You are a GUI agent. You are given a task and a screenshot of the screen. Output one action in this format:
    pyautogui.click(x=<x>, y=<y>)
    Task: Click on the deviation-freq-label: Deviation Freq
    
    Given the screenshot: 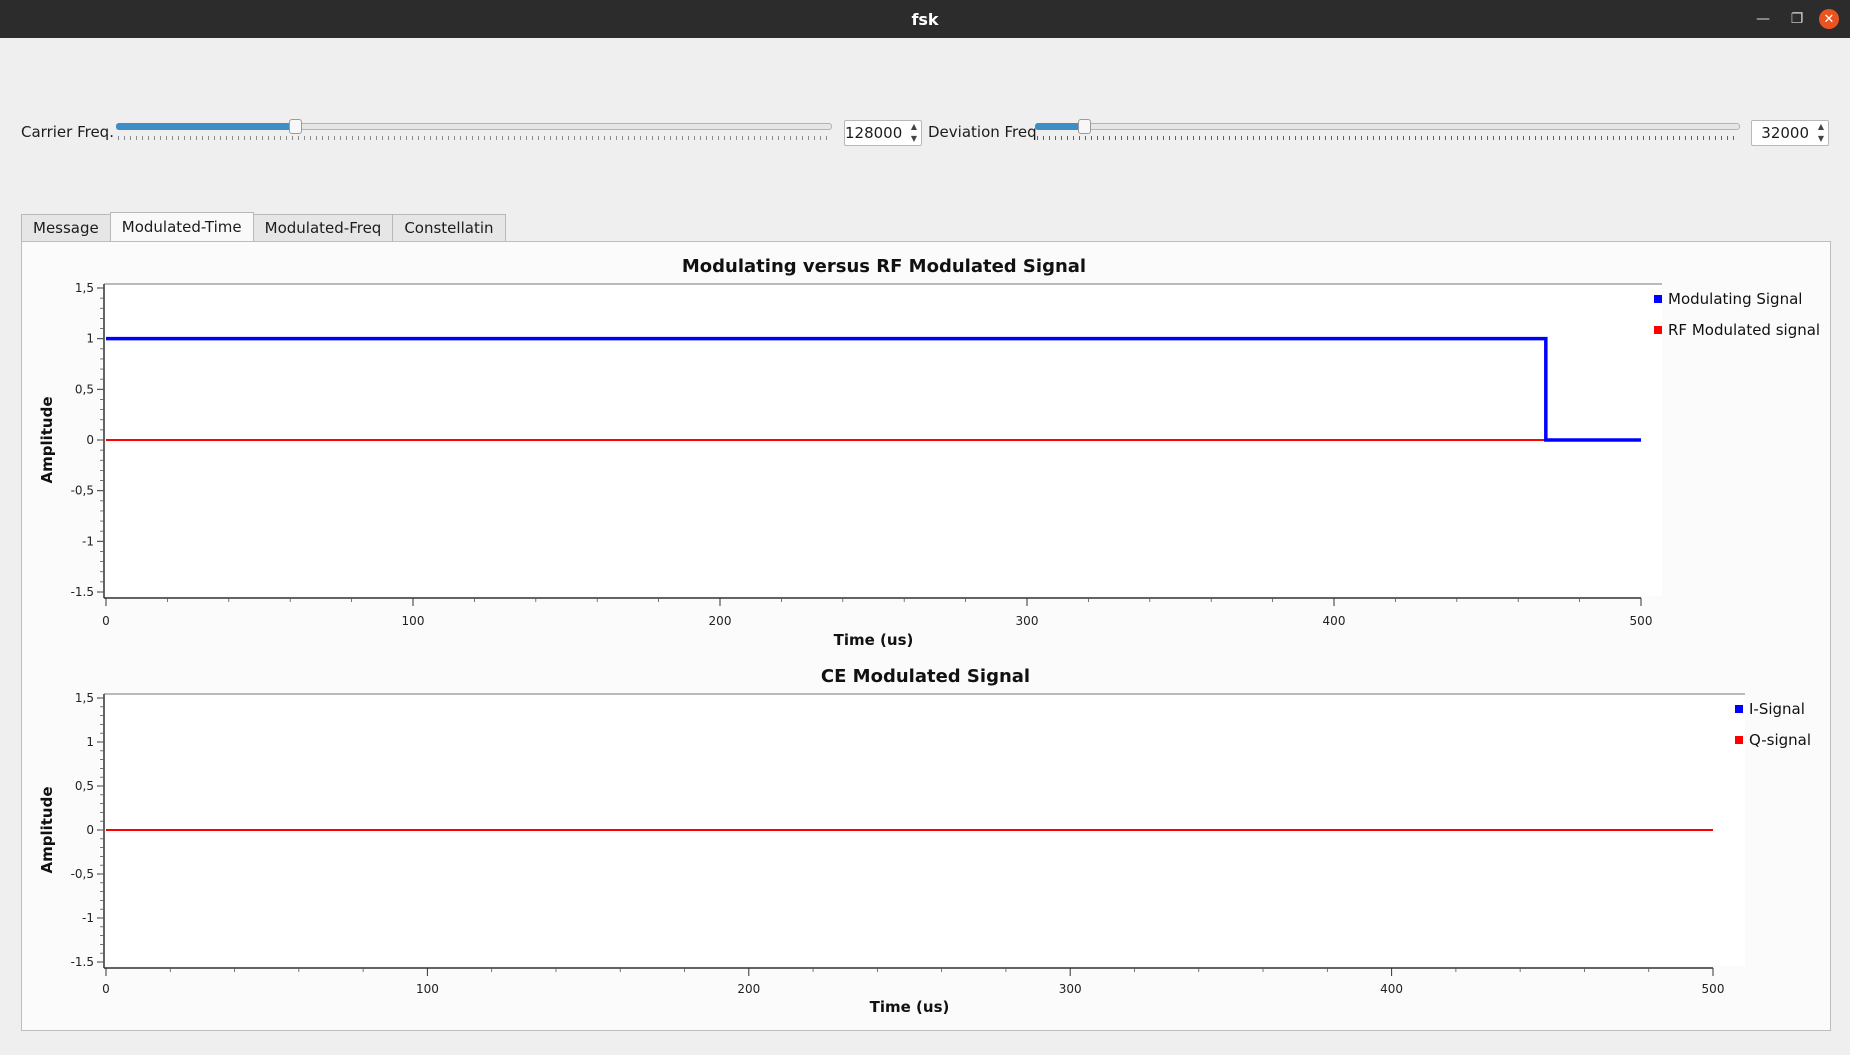 What is the action you would take?
    pyautogui.click(x=982, y=132)
    